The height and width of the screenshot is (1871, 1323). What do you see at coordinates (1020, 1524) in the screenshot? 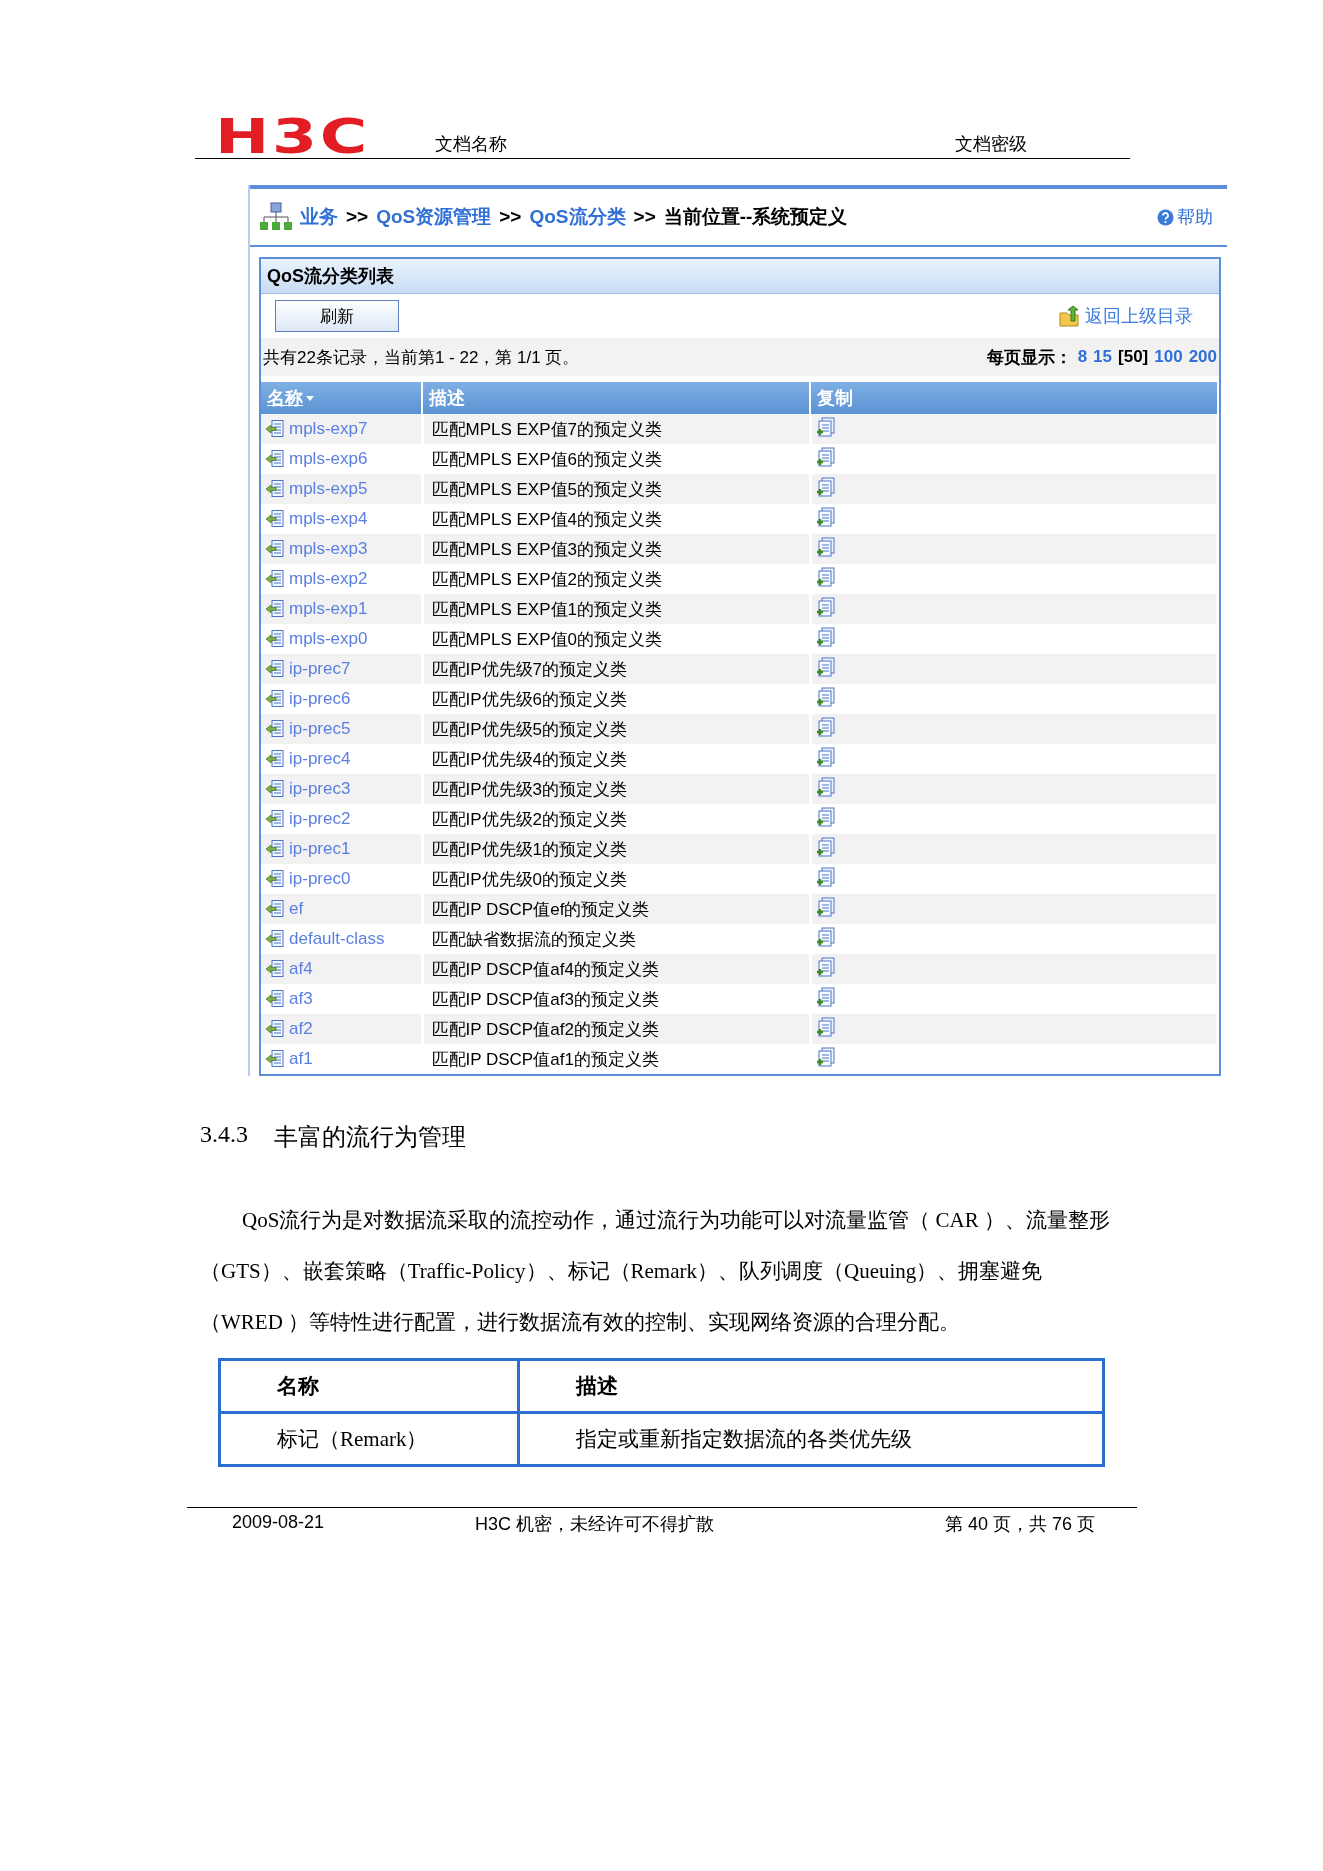
I see `page-number: 第 40 页，共 76 页` at bounding box center [1020, 1524].